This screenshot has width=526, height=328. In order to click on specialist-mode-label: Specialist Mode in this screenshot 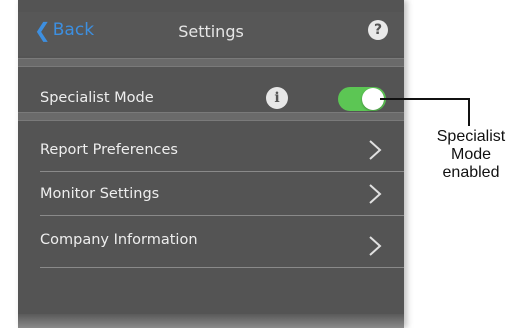, I will do `click(97, 98)`.